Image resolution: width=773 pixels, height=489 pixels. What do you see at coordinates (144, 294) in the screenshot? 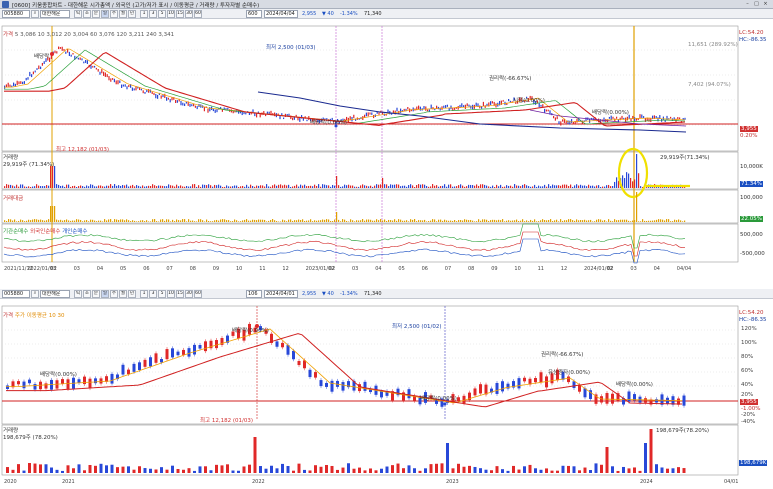
I see `bottom-interval-0: 1` at bounding box center [144, 294].